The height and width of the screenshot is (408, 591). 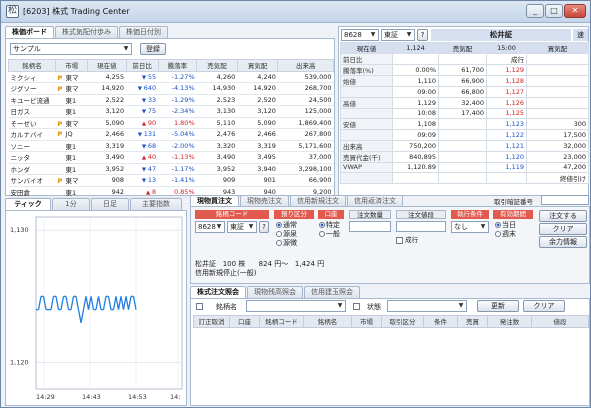 What do you see at coordinates (234, 264) in the screenshot?
I see `info-lot: 100 株` at bounding box center [234, 264].